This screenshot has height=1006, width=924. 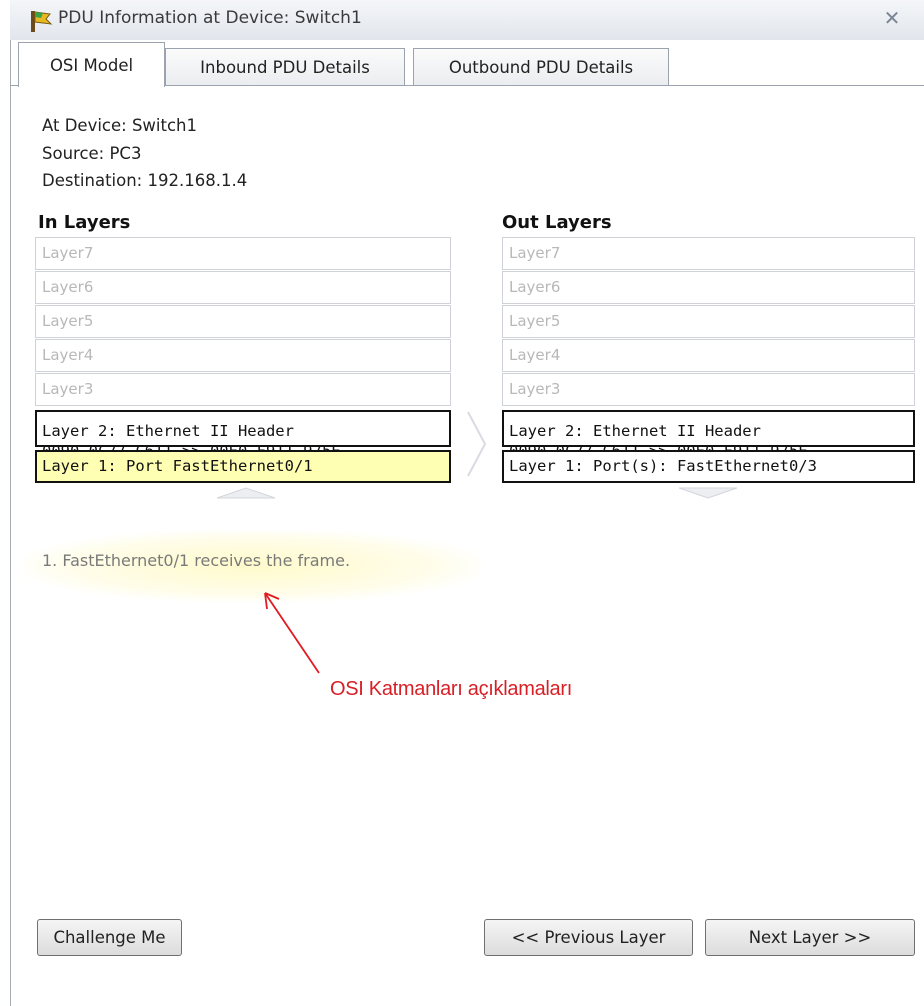 I want to click on out-layer-7: Layer7, so click(x=708, y=253).